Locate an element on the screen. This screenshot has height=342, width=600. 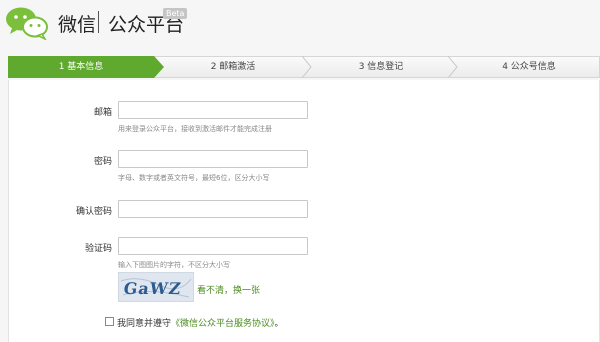
captcha-glyphs: GaWZ is located at coordinates (156, 288).